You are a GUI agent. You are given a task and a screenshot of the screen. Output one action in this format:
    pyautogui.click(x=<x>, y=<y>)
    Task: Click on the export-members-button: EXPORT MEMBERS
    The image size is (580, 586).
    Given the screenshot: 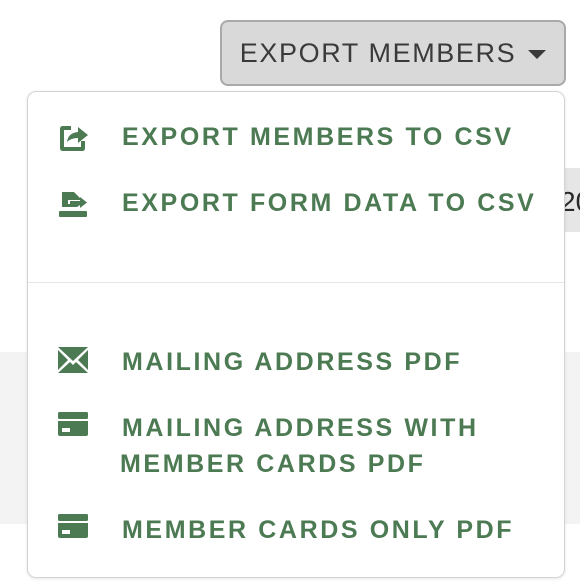 What is the action you would take?
    pyautogui.click(x=393, y=53)
    